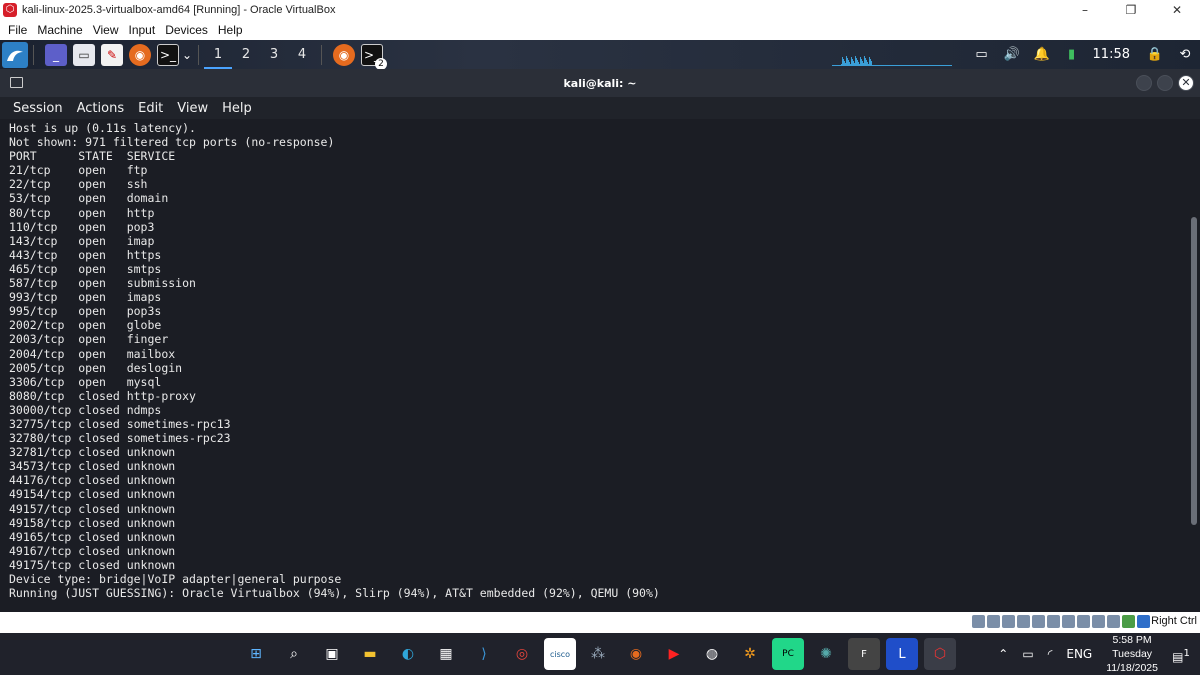 The height and width of the screenshot is (675, 1200). I want to click on panel-clock: 11:58, so click(1111, 54).